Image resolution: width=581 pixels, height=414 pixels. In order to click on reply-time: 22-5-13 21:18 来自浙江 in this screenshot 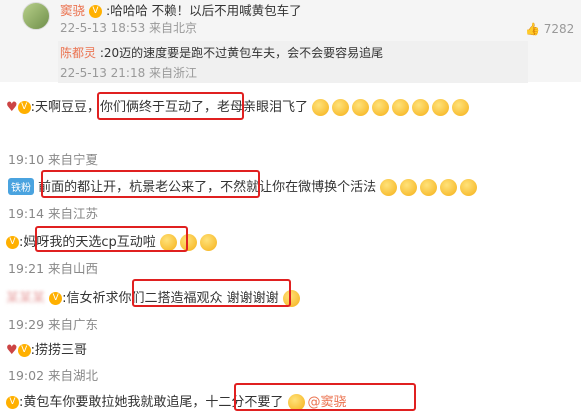, I will do `click(129, 73)`.